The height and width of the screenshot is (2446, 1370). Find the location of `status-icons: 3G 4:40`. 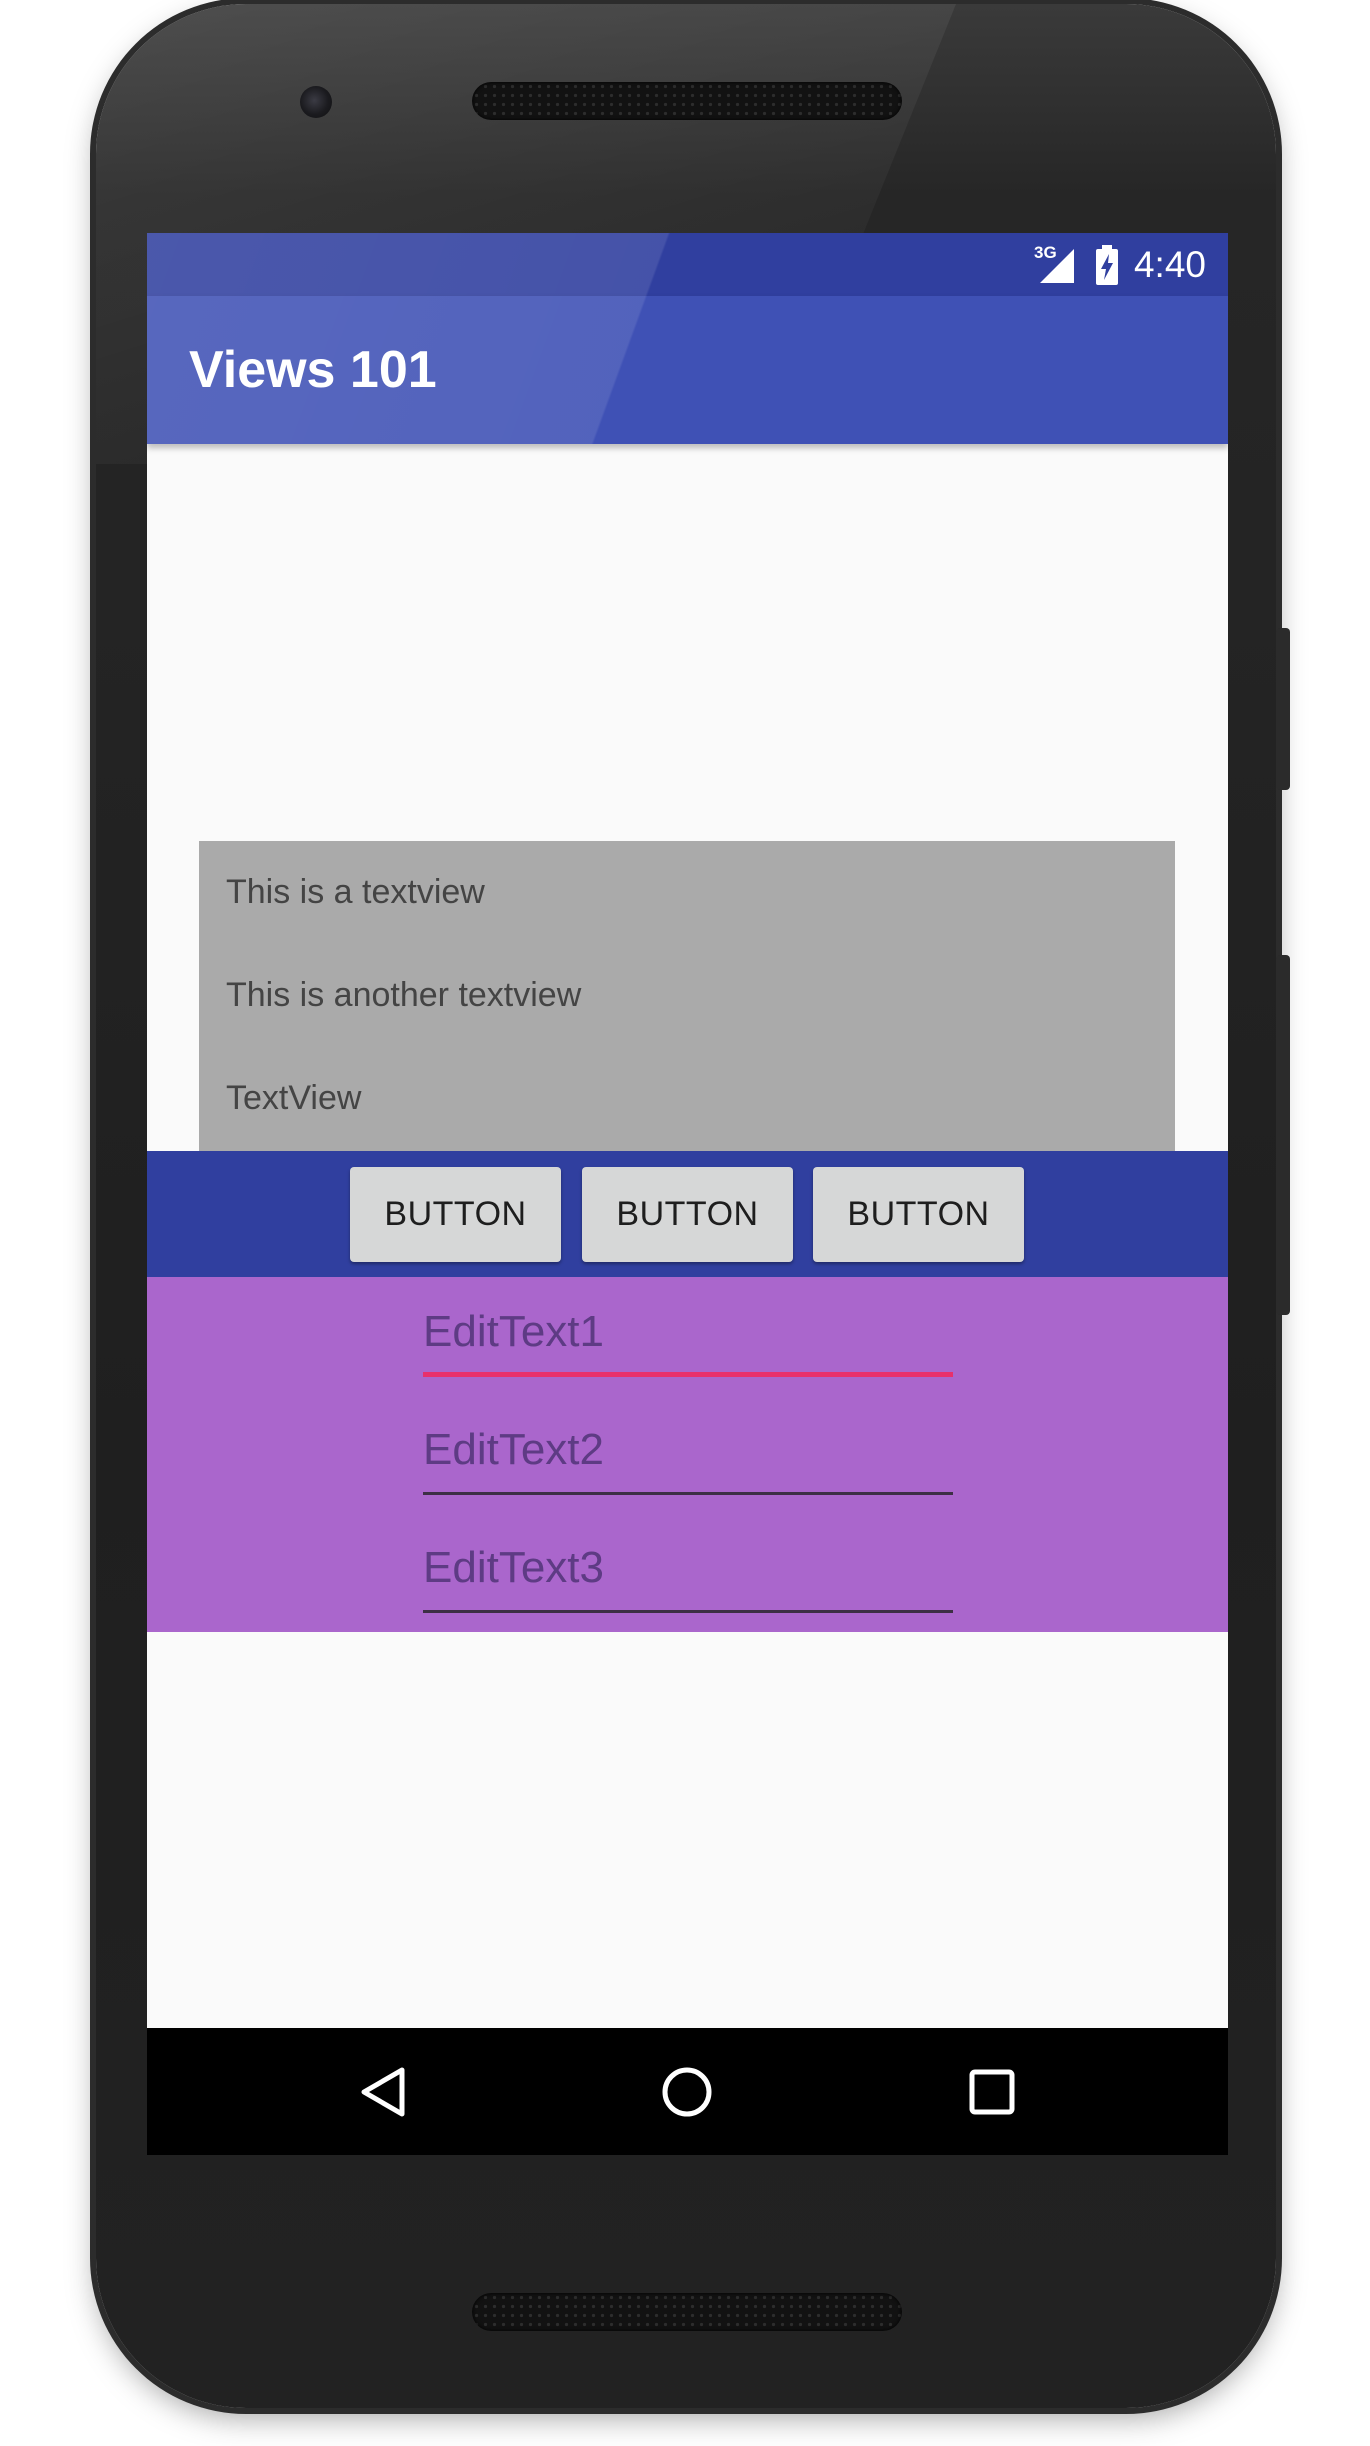

status-icons: 3G 4:40 is located at coordinates (1120, 264).